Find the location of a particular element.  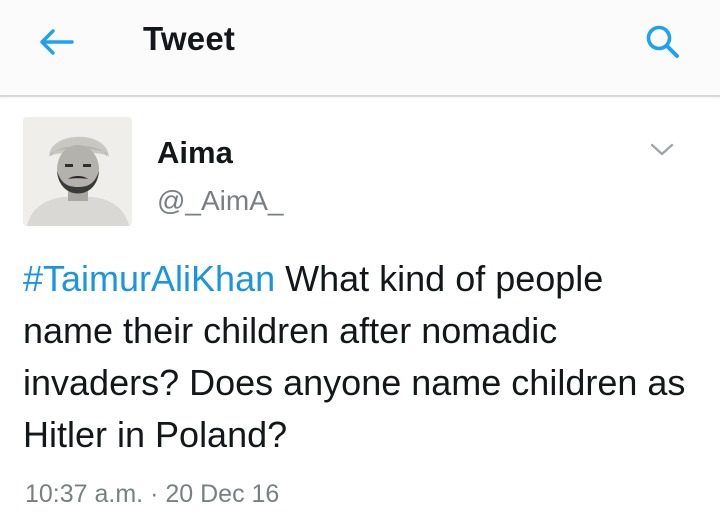

search-button is located at coordinates (663, 42).